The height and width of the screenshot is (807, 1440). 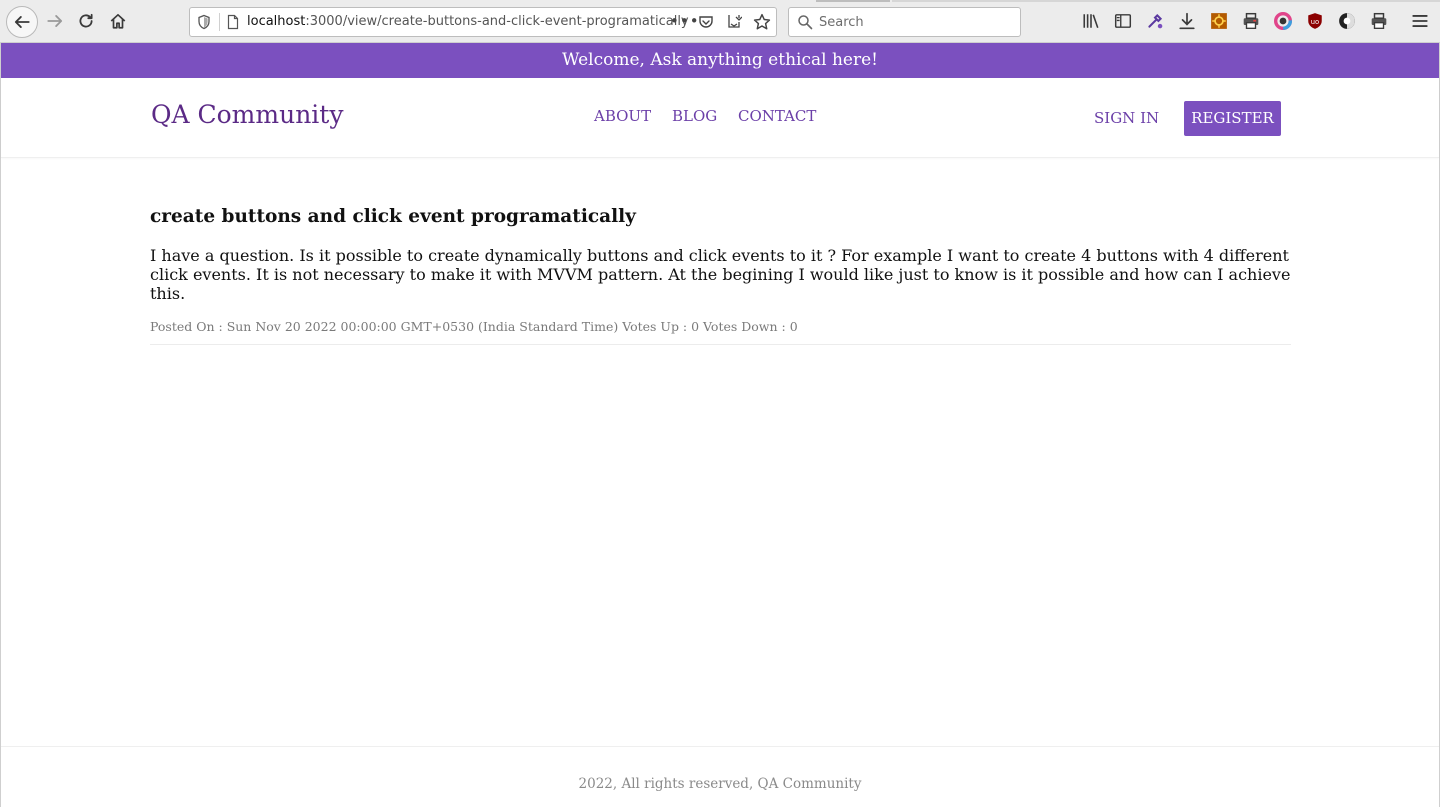 I want to click on svg-text: uo, so click(x=1315, y=22).